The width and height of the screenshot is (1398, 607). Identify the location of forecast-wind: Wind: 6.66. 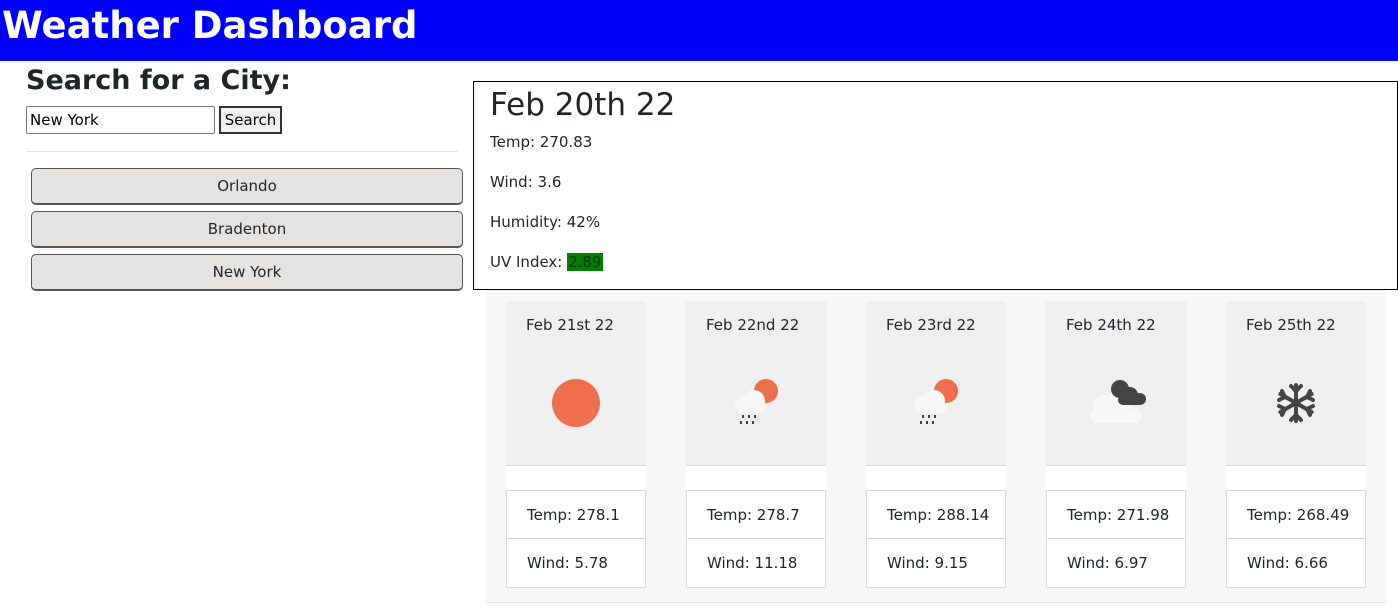
(1296, 563).